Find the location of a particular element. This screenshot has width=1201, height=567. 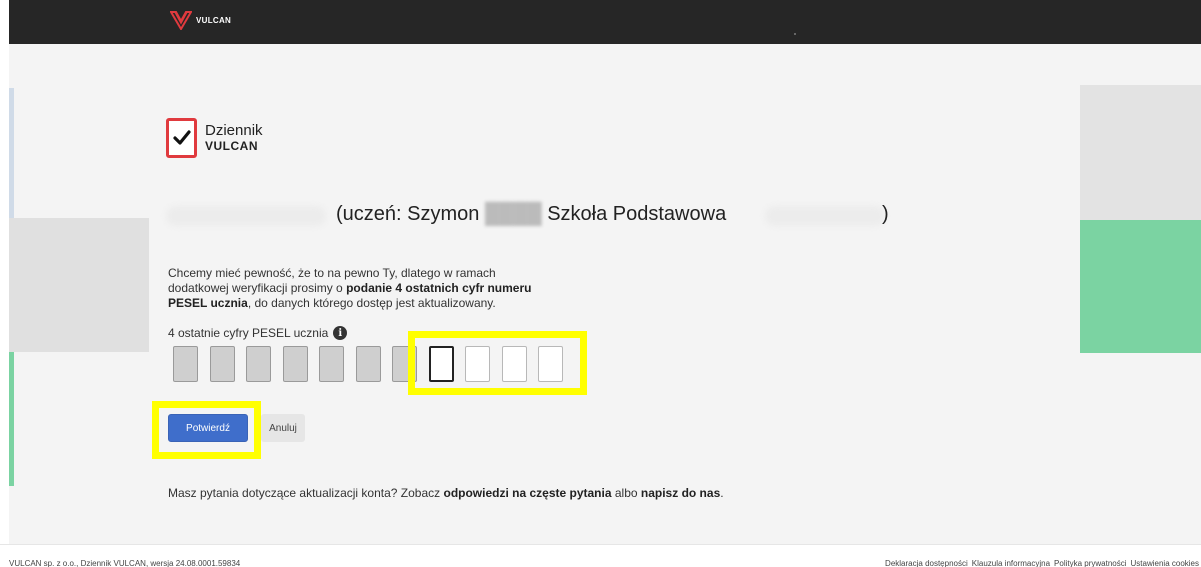

faq-middle: albo is located at coordinates (626, 493).